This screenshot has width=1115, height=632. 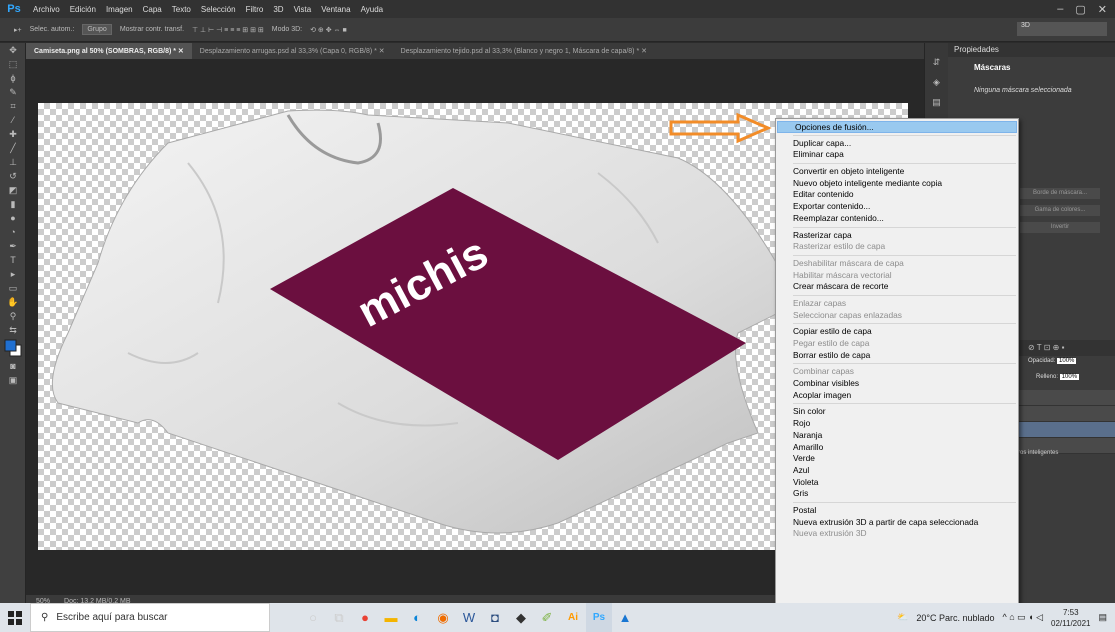 I want to click on screen-mode-icon: ▣, so click(x=13, y=380).